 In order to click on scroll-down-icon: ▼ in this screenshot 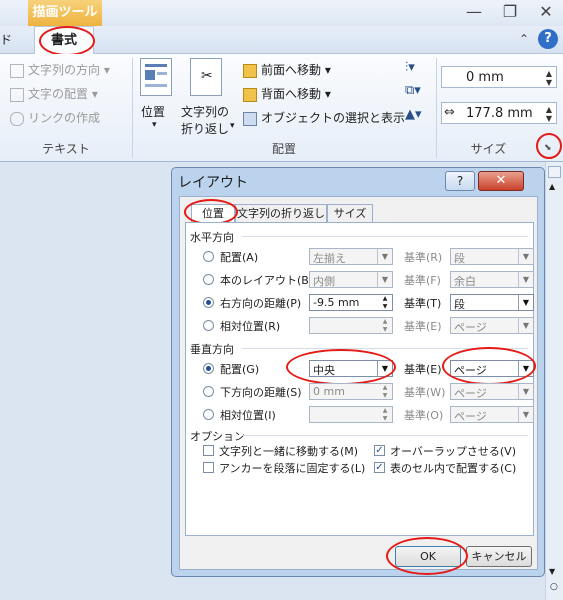, I will do `click(552, 571)`.